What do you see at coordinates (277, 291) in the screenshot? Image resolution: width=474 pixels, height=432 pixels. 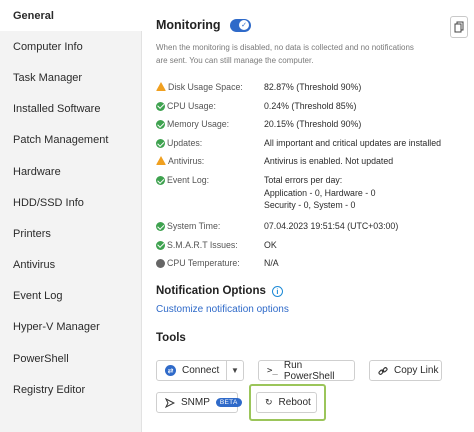 I see `info-icon: i` at bounding box center [277, 291].